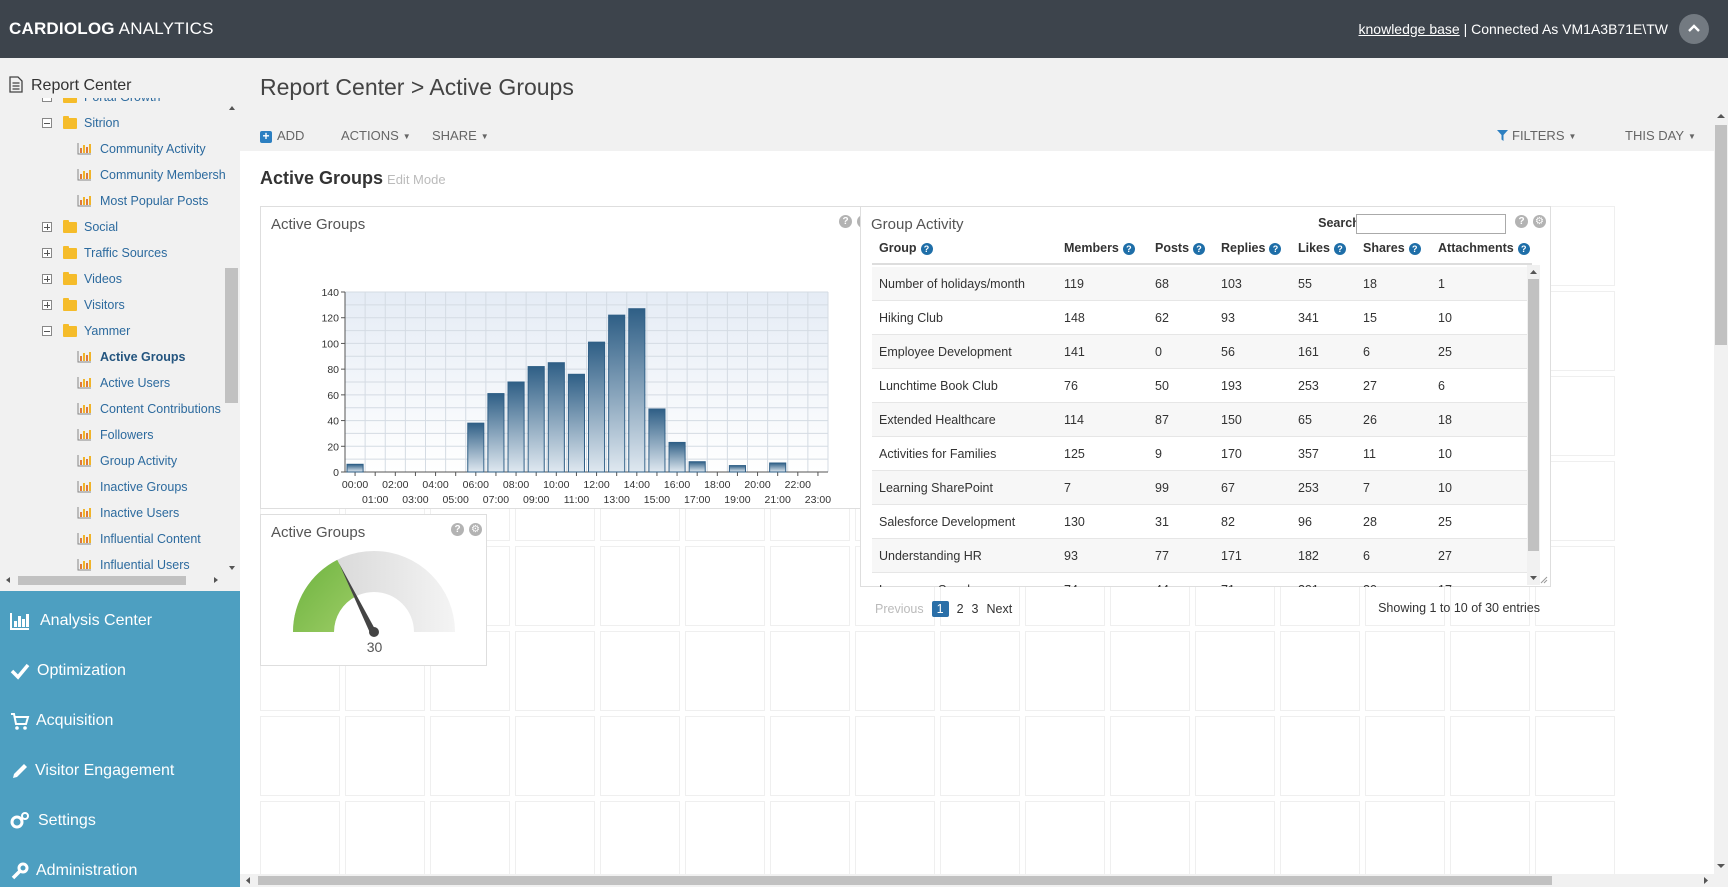 This screenshot has width=1728, height=887. What do you see at coordinates (1539, 221) in the screenshot?
I see `settings-icon: ⚙` at bounding box center [1539, 221].